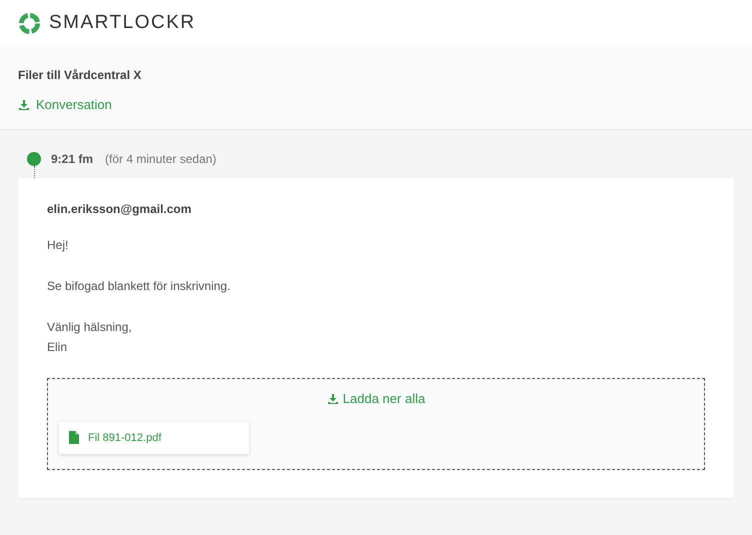 Image resolution: width=752 pixels, height=535 pixels. I want to click on sender-email: elin.eriksson@gmail.com, so click(119, 209).